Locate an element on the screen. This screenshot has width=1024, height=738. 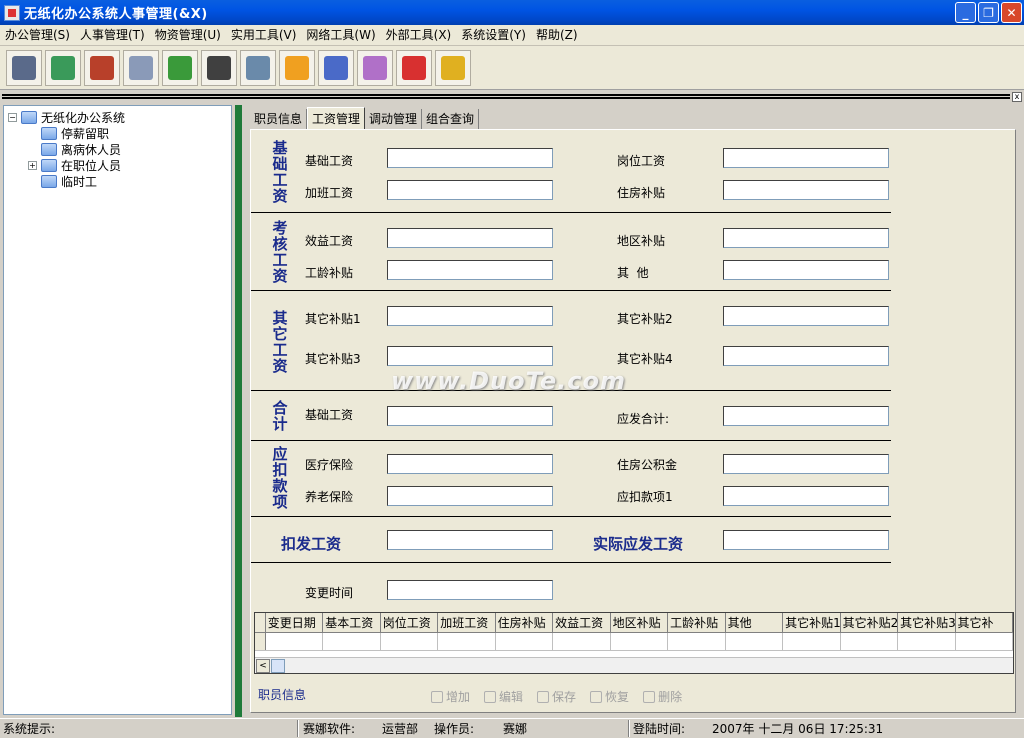
menu-materials: 物资管理(U) is located at coordinates (188, 35).